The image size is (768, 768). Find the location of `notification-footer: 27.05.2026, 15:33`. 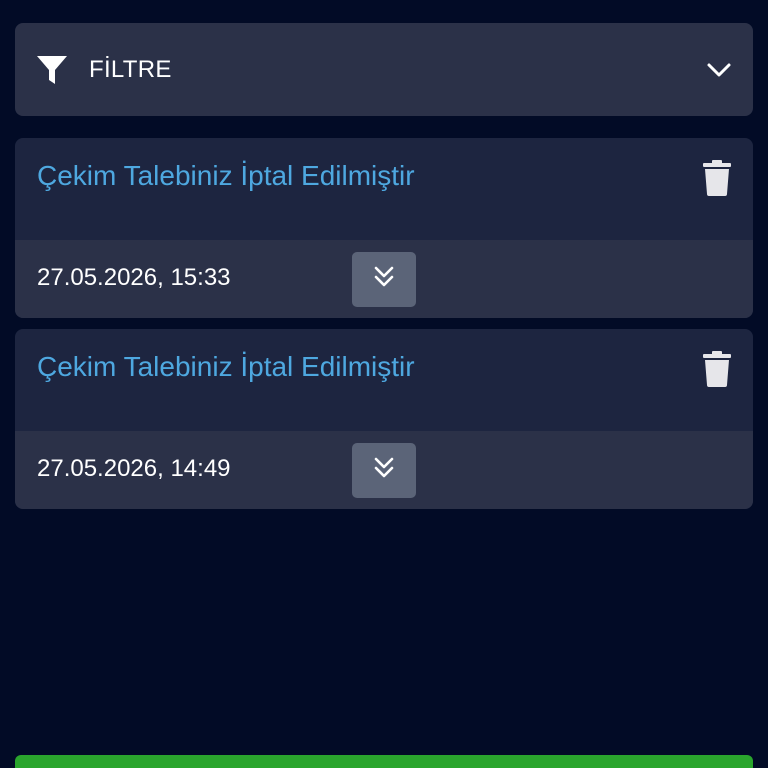

notification-footer: 27.05.2026, 15:33 is located at coordinates (384, 279).